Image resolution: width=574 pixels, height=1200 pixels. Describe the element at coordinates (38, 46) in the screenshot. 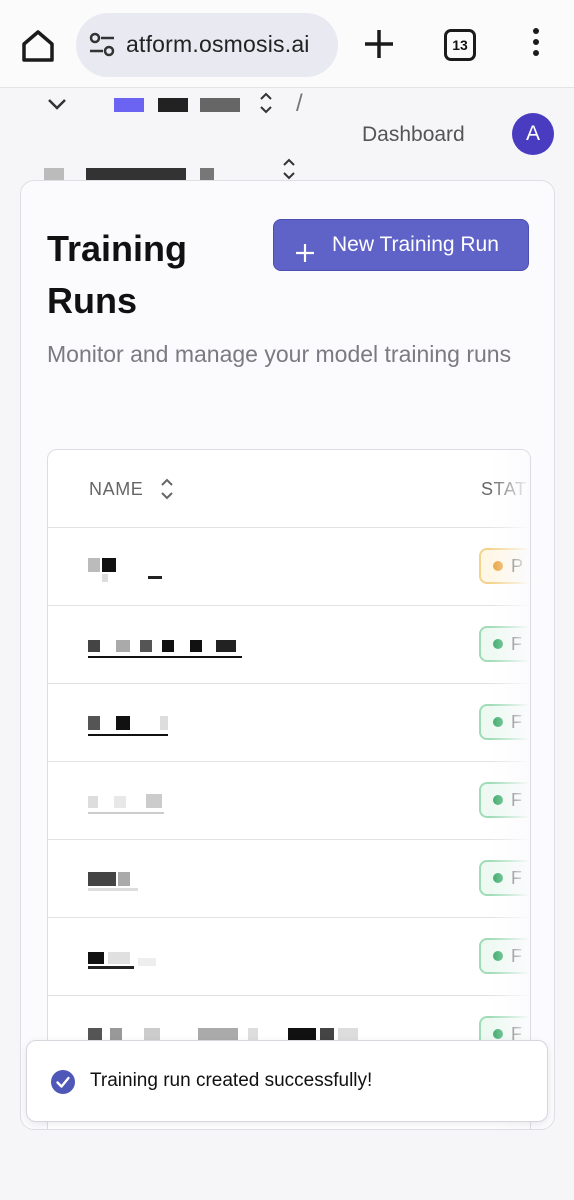

I see `home-icon` at that location.